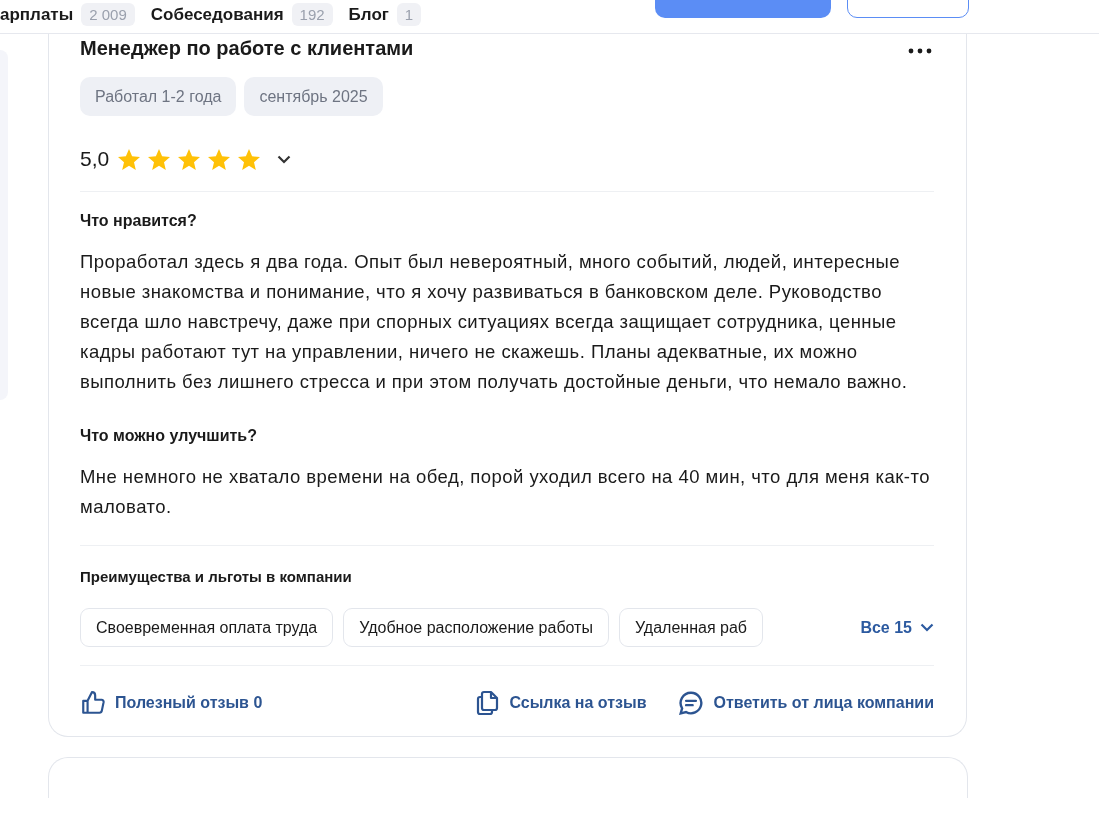 This screenshot has width=1099, height=822. What do you see at coordinates (95, 159) in the screenshot?
I see `rating-value: 5,0` at bounding box center [95, 159].